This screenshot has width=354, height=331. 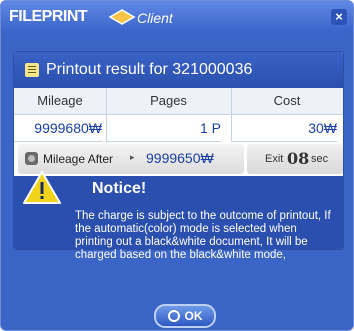 I want to click on close-button: ×, so click(x=339, y=17).